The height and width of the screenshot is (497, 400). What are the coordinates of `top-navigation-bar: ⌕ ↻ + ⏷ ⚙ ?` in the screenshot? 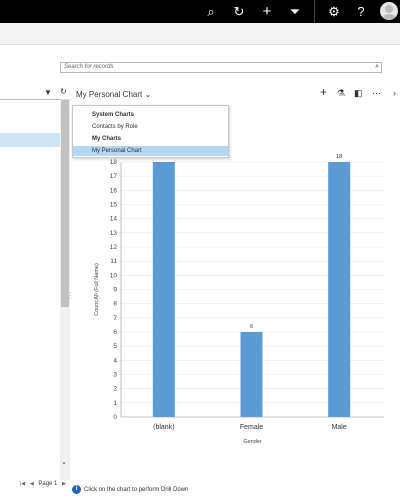 It's located at (200, 11).